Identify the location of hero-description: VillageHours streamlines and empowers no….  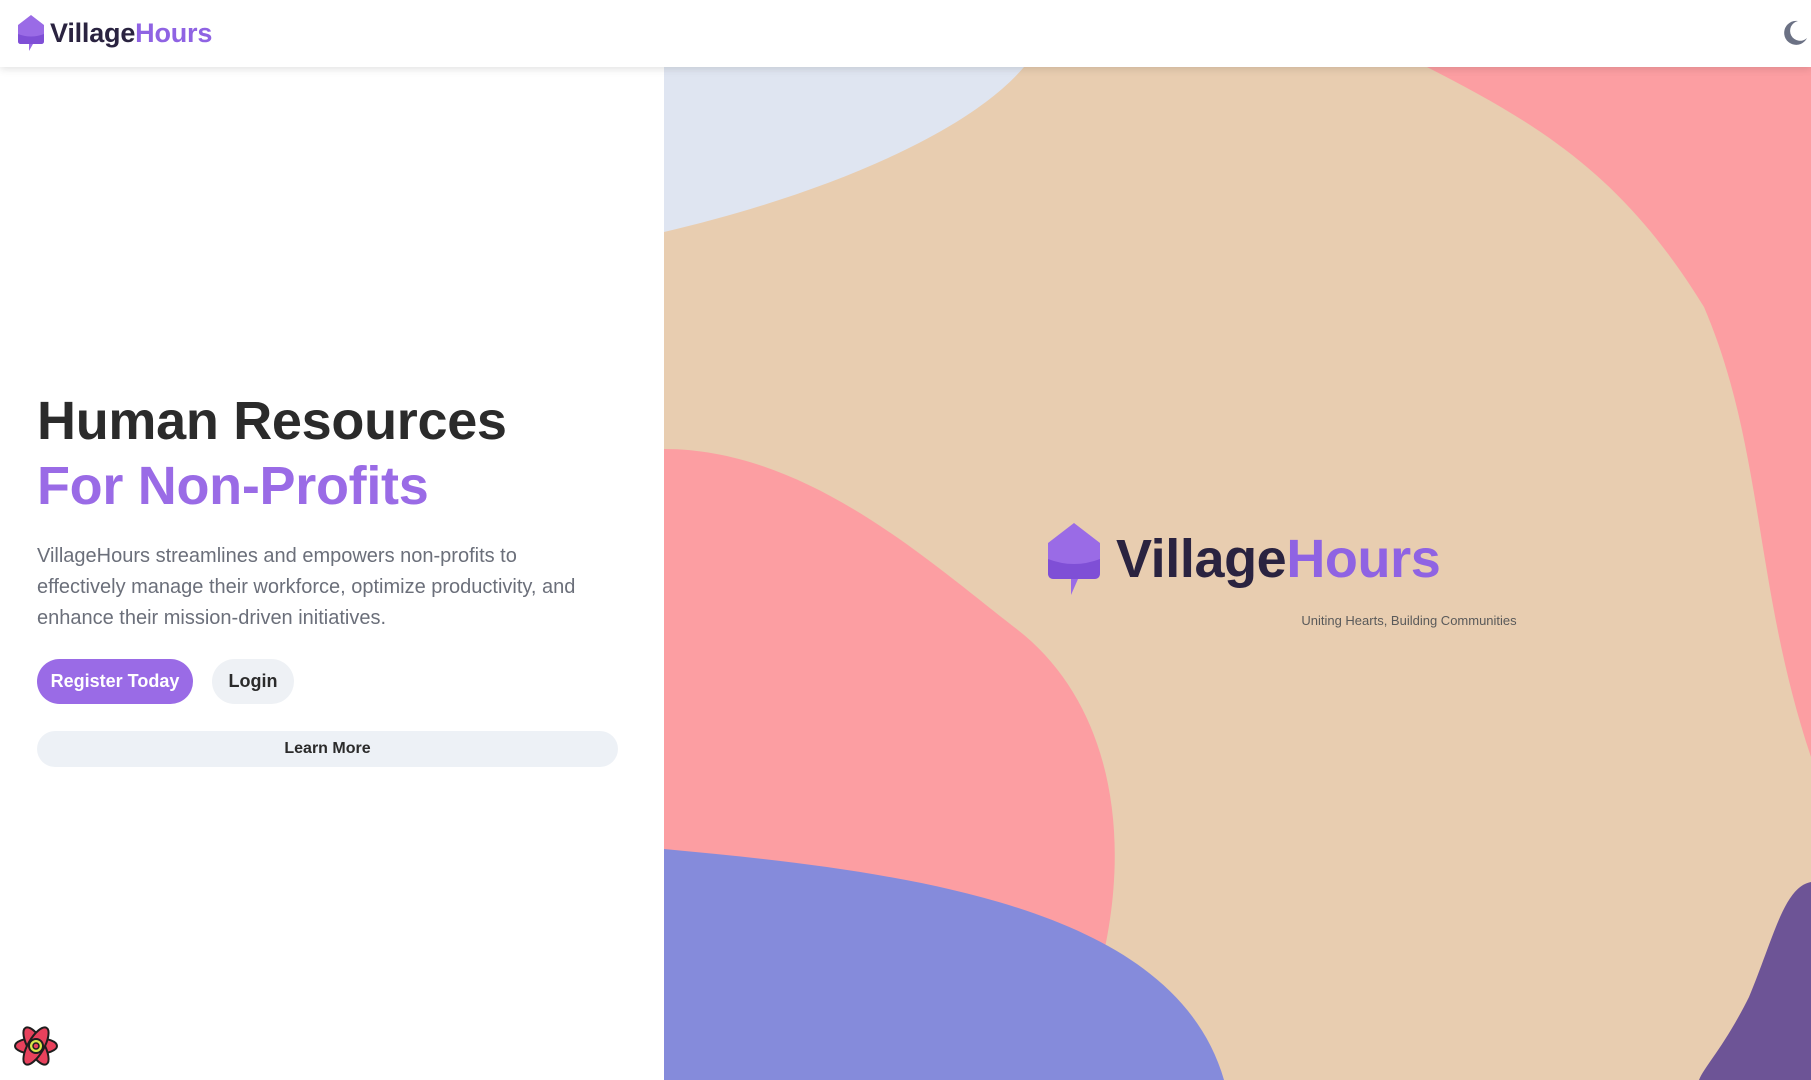
(306, 587).